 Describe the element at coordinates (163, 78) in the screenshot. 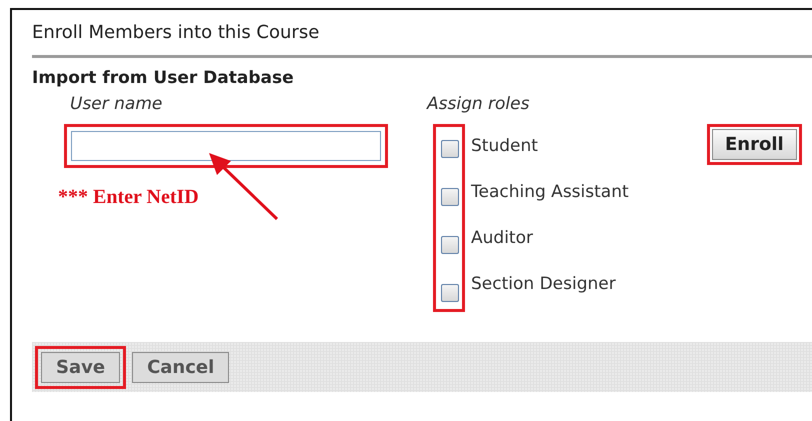

I see `section-heading: Import from User Database` at that location.